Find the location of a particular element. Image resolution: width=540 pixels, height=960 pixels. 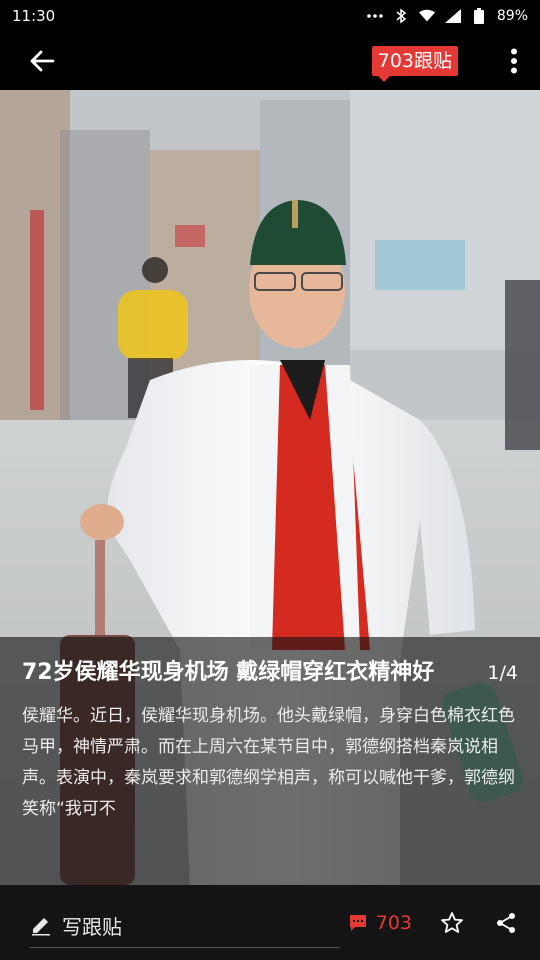

bottom-actions: 703 is located at coordinates (434, 923).